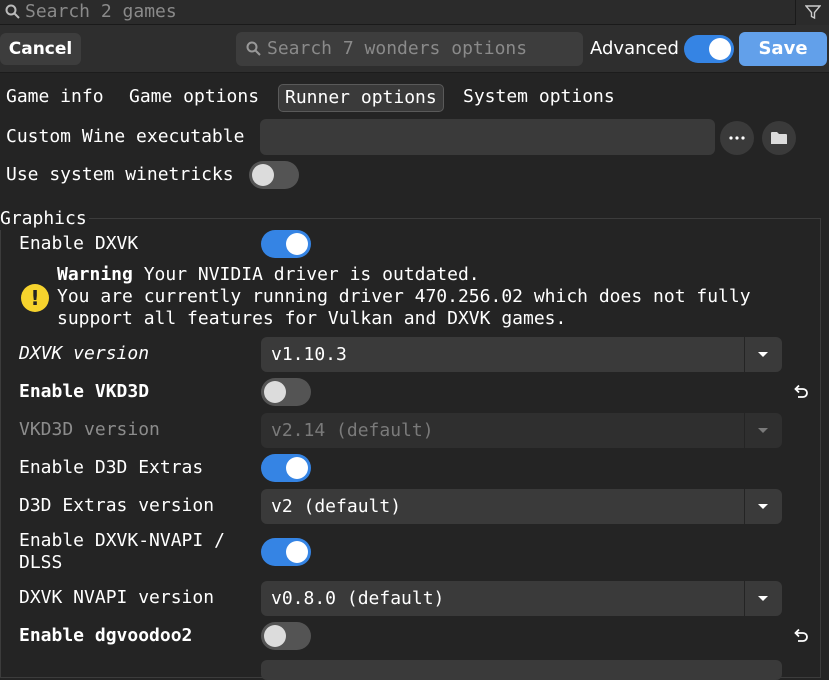 Image resolution: width=829 pixels, height=680 pixels. What do you see at coordinates (286, 636) in the screenshot?
I see `enable-dgvoodoo-switch` at bounding box center [286, 636].